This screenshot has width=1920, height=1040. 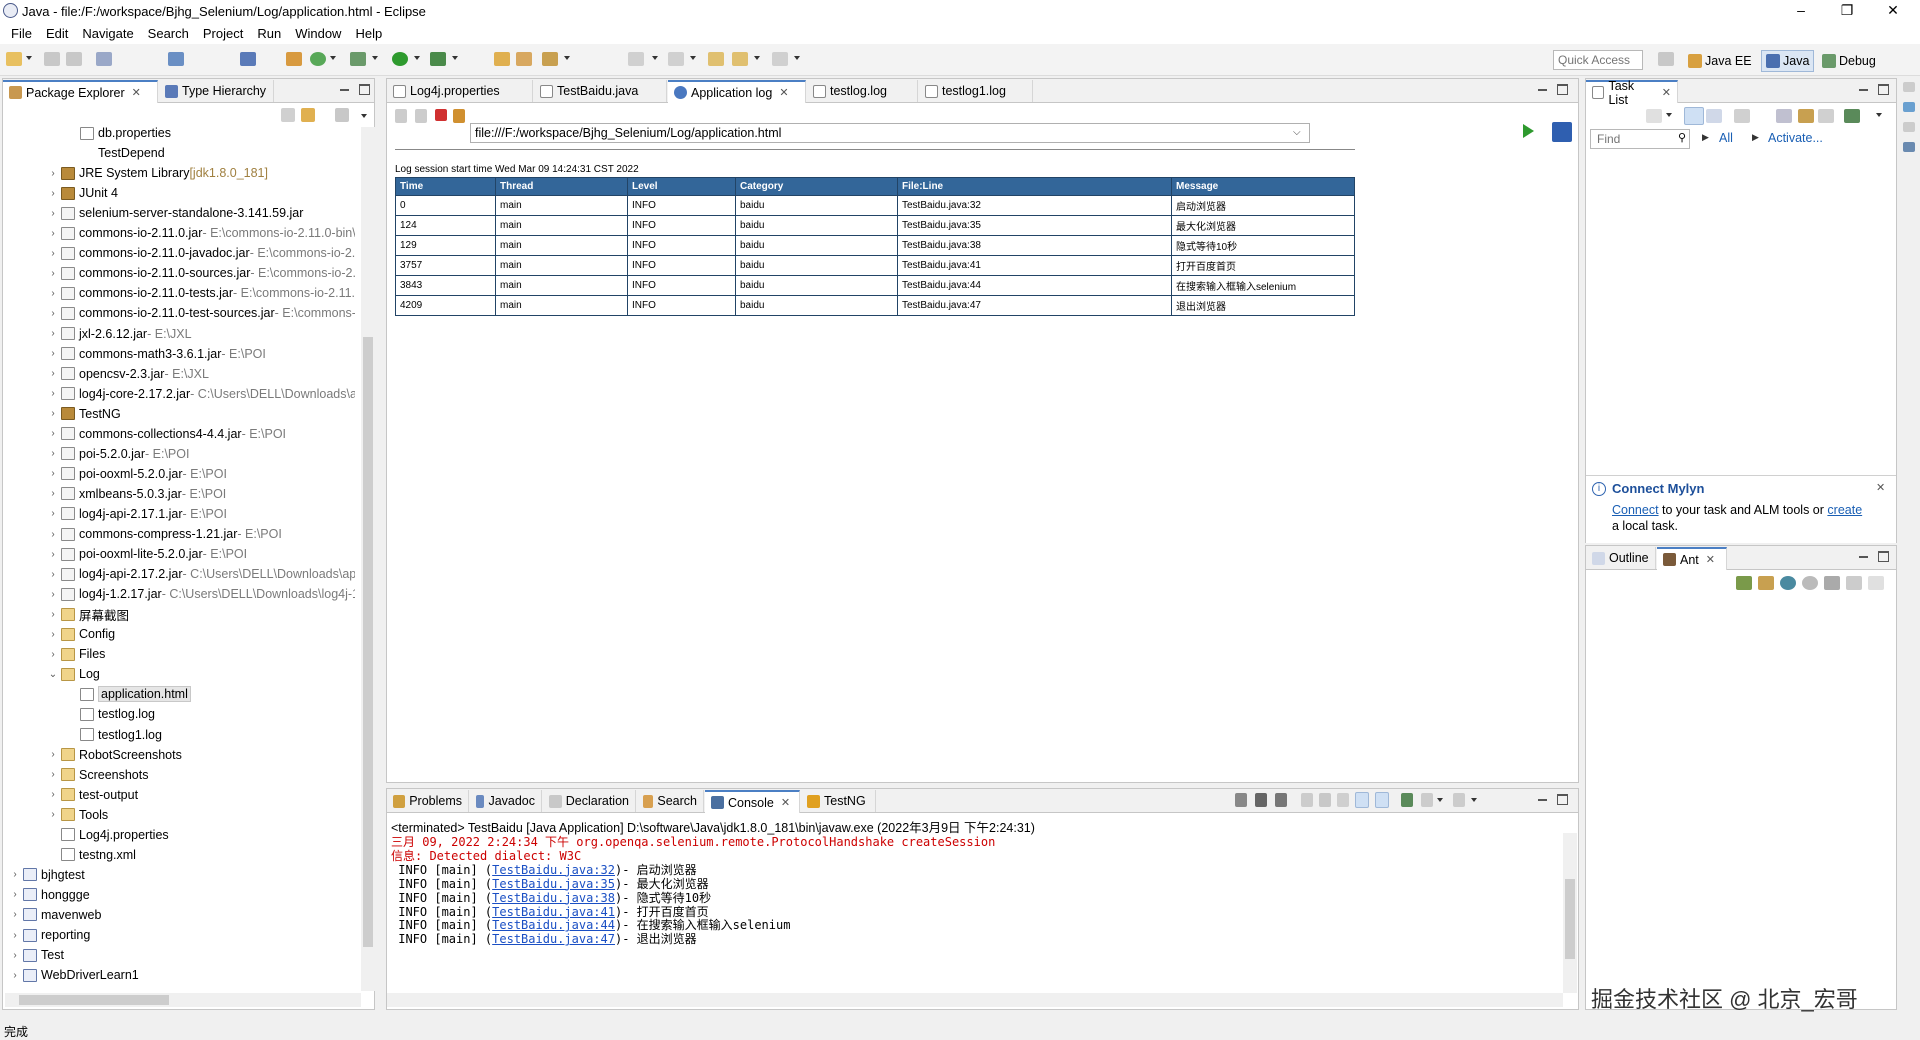 What do you see at coordinates (1427, 800) in the screenshot?
I see `display-console-icon` at bounding box center [1427, 800].